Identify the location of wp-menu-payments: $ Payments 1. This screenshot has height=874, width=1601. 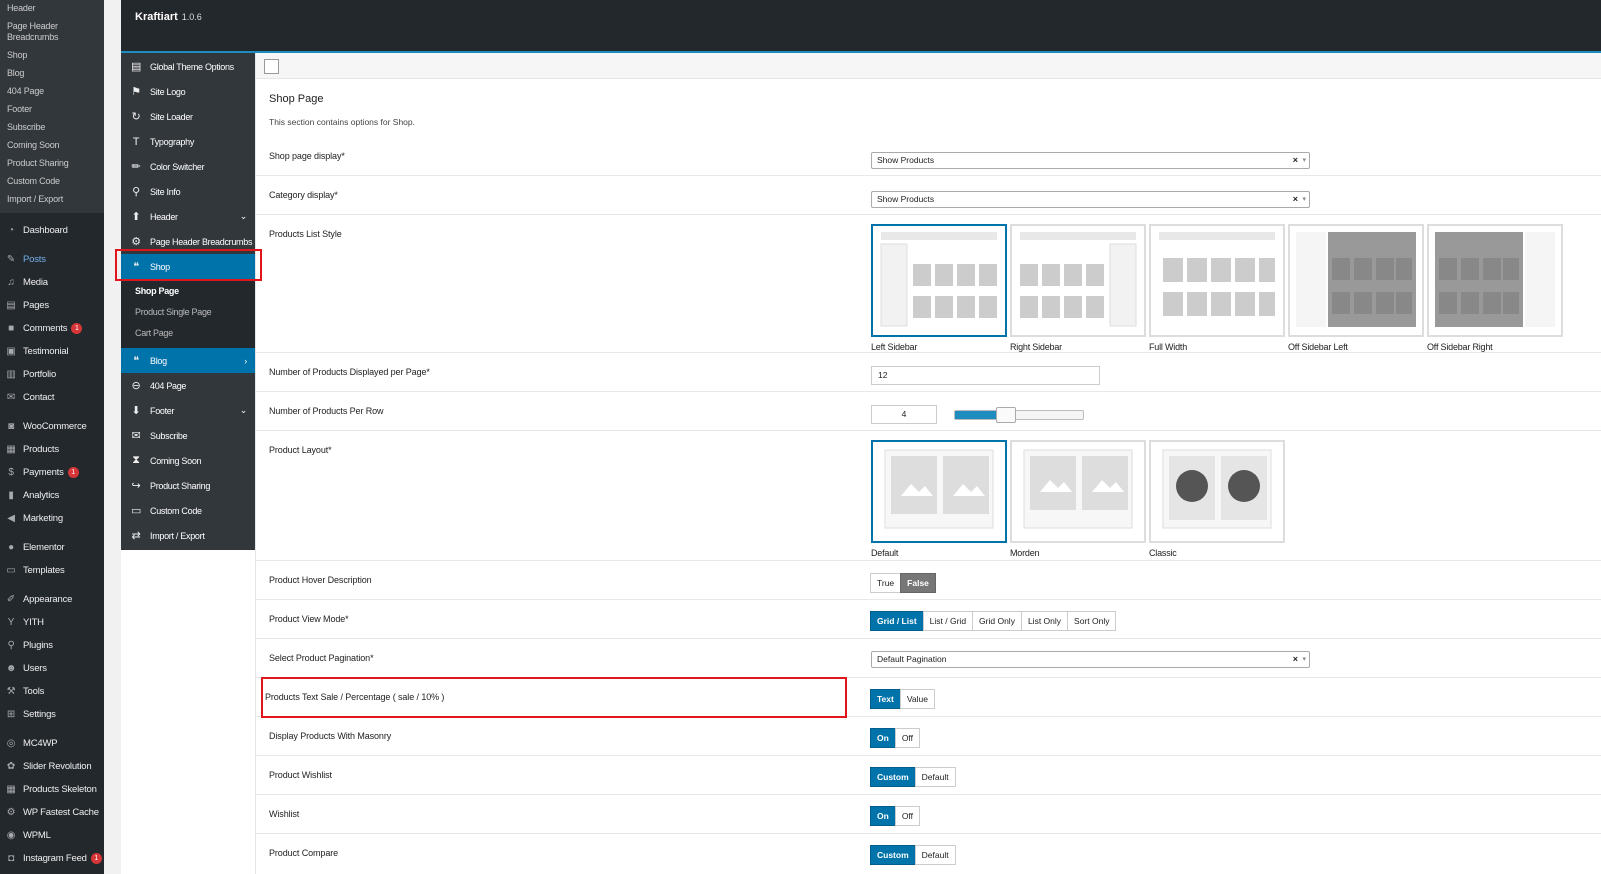
(52, 472).